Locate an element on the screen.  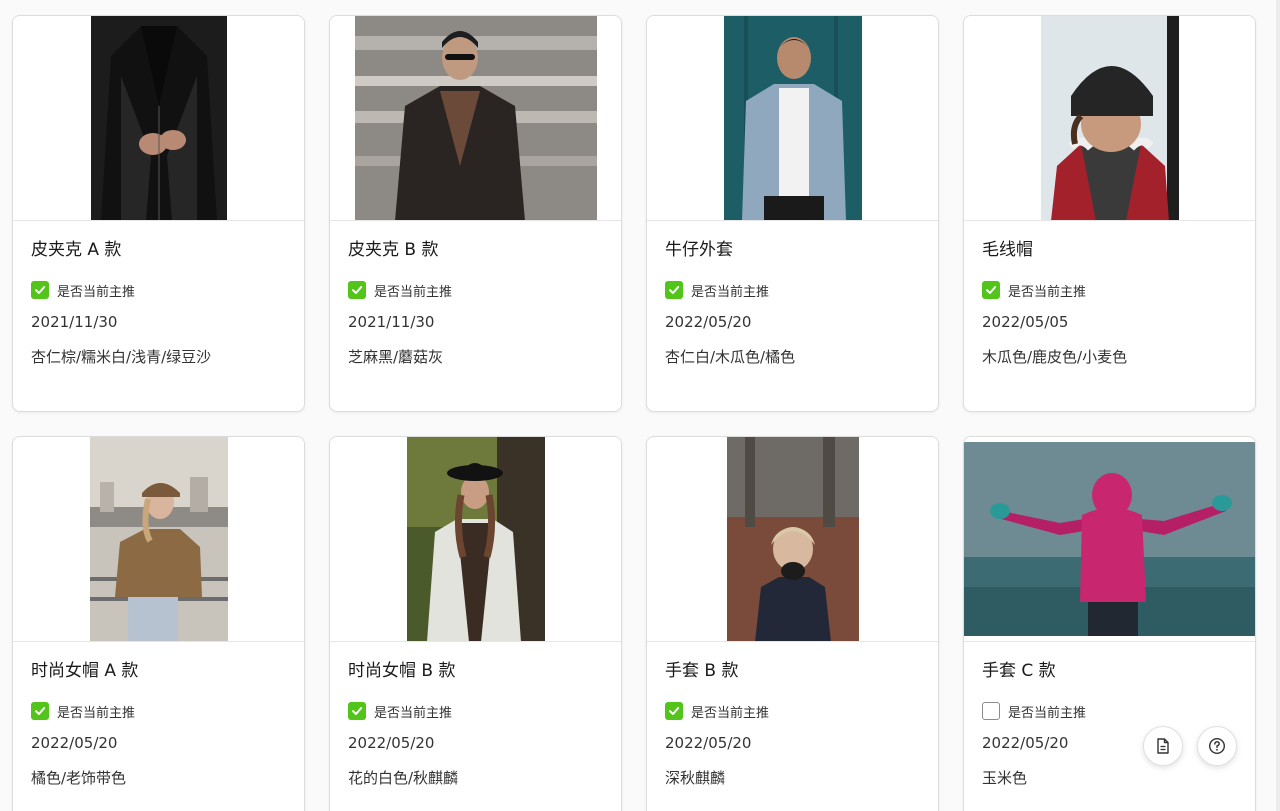
product-colors: 芝麻黑/蘑菇灰 is located at coordinates (396, 357).